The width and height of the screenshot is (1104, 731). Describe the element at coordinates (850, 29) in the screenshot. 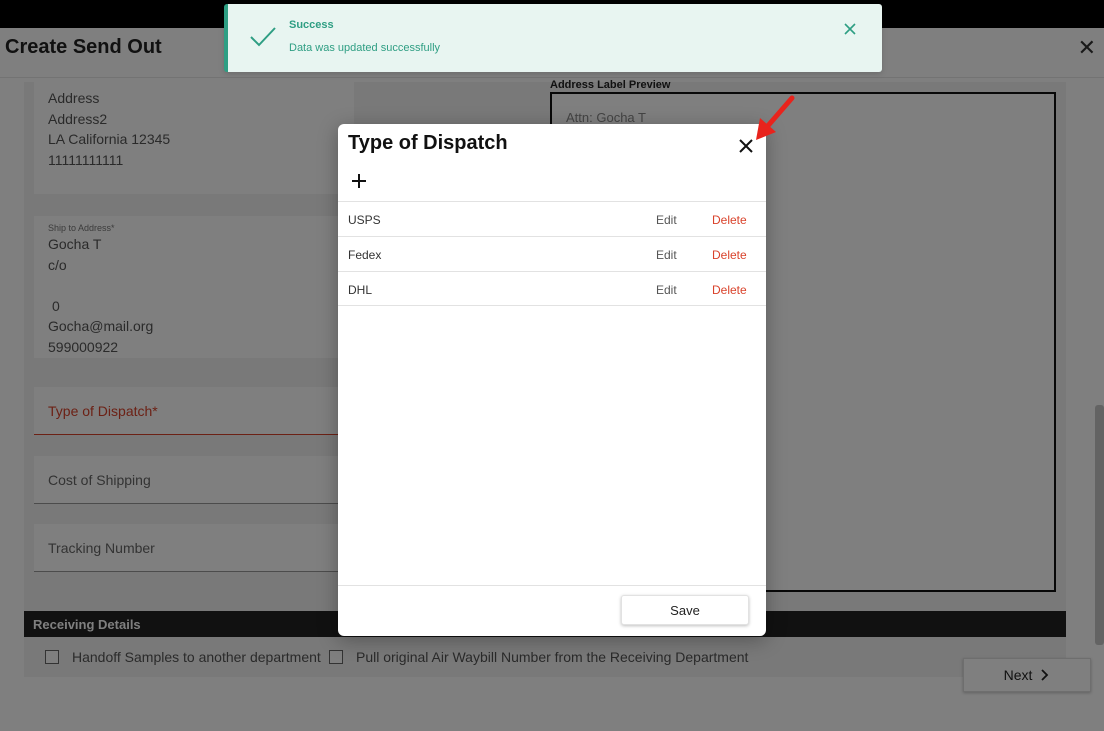

I see `toast-close-icon` at that location.